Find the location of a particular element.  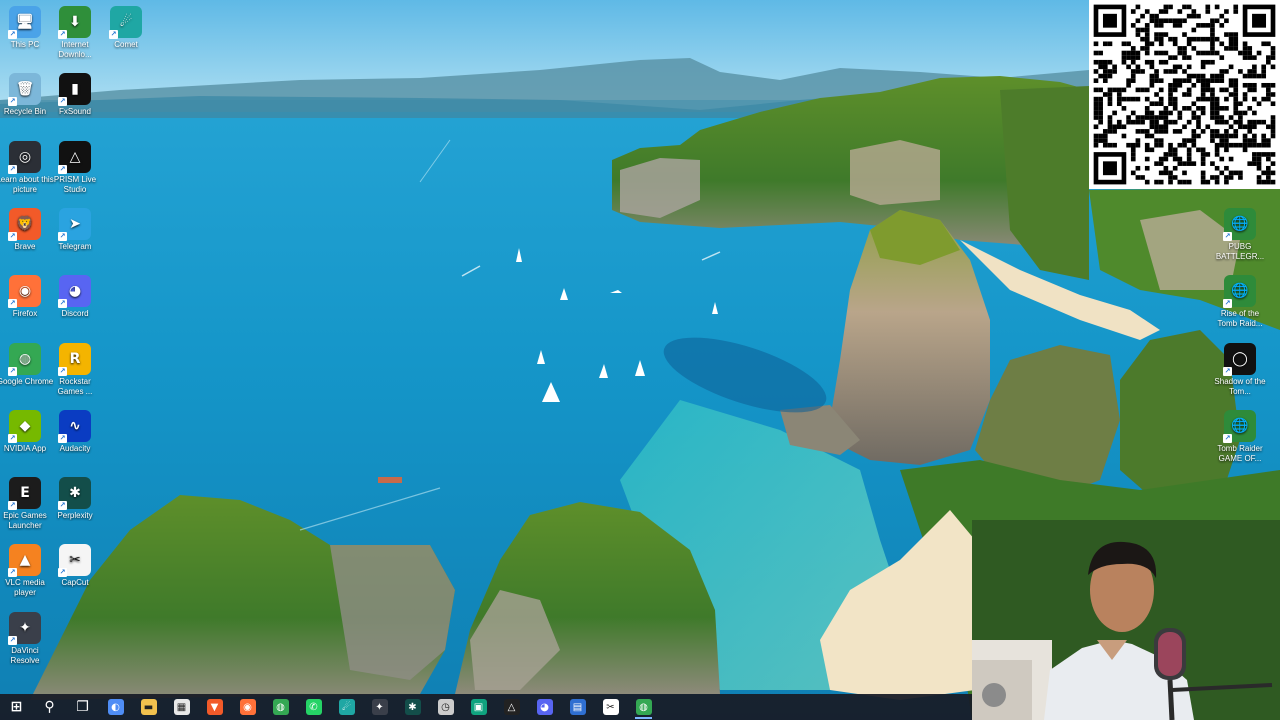

taskbar-comet: ☄ is located at coordinates (346, 707).